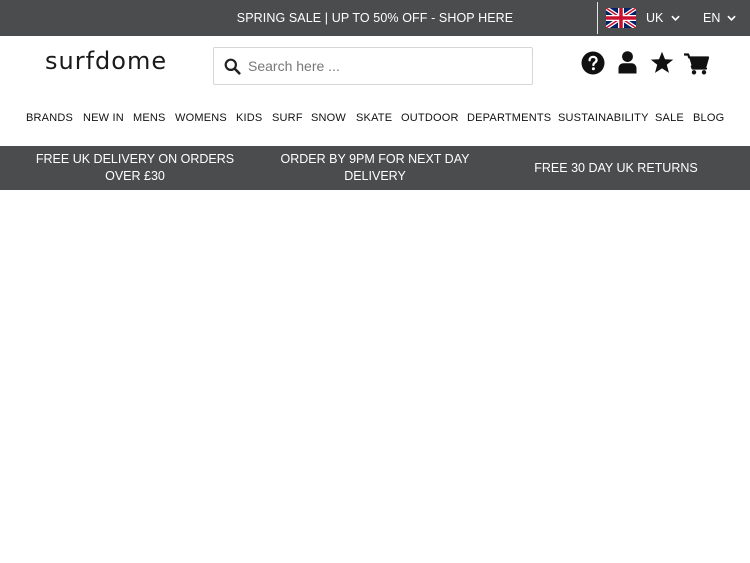 This screenshot has width=750, height=563. What do you see at coordinates (287, 118) in the screenshot?
I see `nav-item-surf: SURF` at bounding box center [287, 118].